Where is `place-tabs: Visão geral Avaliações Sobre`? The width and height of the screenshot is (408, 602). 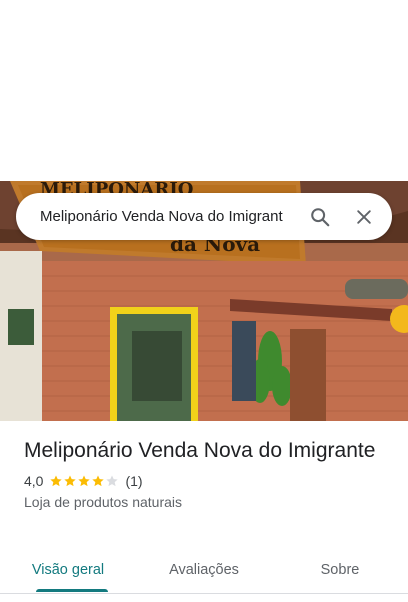 place-tabs: Visão geral Avaliações Sobre is located at coordinates (204, 573).